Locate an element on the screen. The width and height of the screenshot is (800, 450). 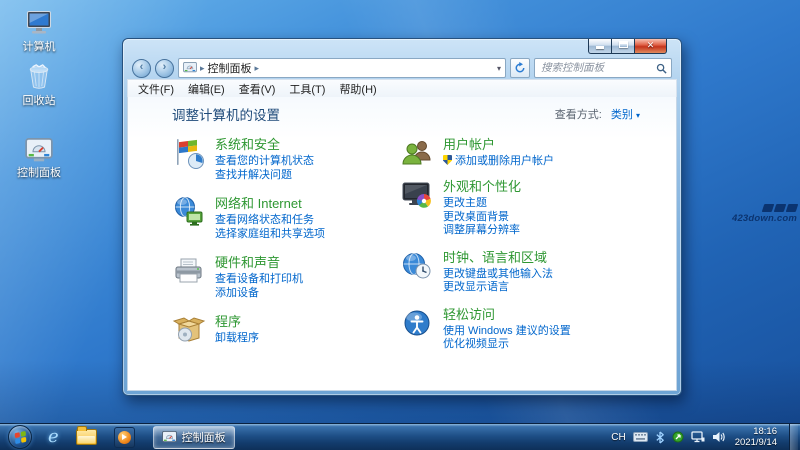
watermark: 423down.com is located at coordinates (765, 213).